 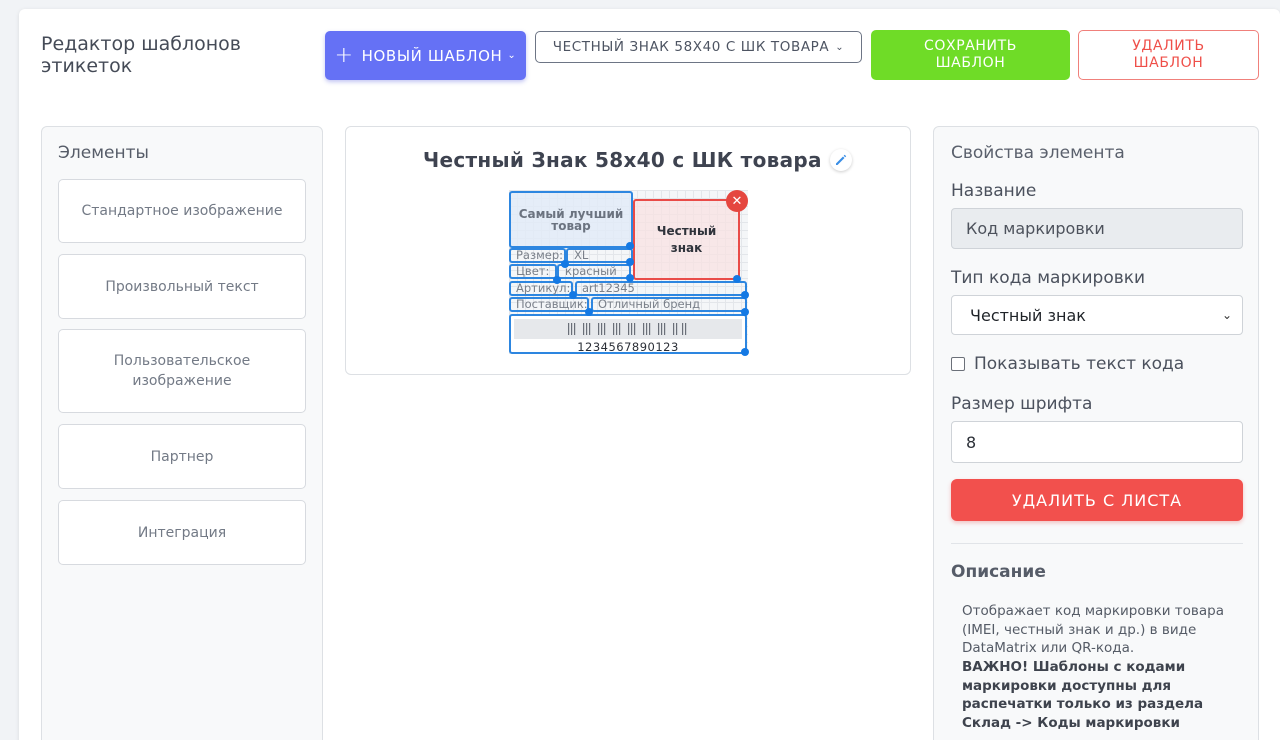 I want to click on element-custom-text: Произвольный текст, so click(x=182, y=286).